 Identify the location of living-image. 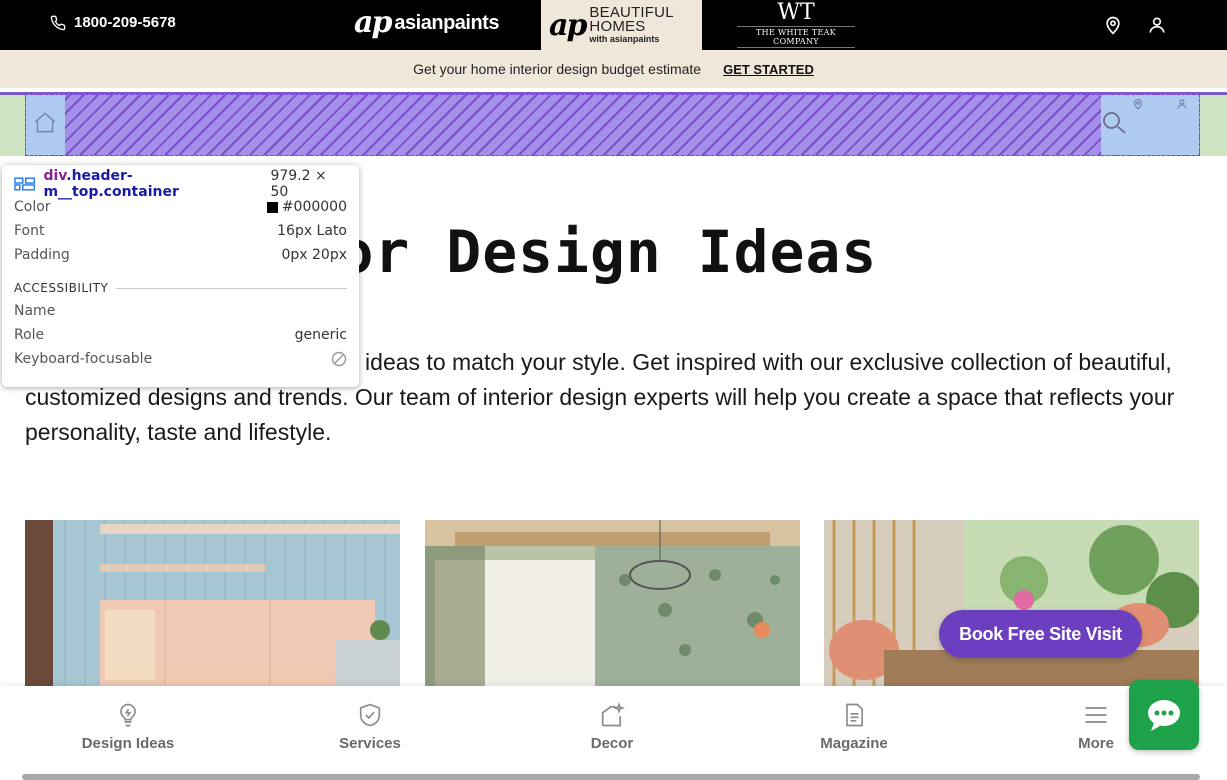
(1011, 605).